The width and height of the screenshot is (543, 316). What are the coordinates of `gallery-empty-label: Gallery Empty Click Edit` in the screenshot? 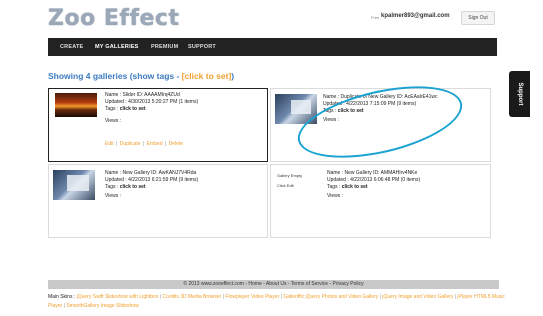 It's located at (289, 180).